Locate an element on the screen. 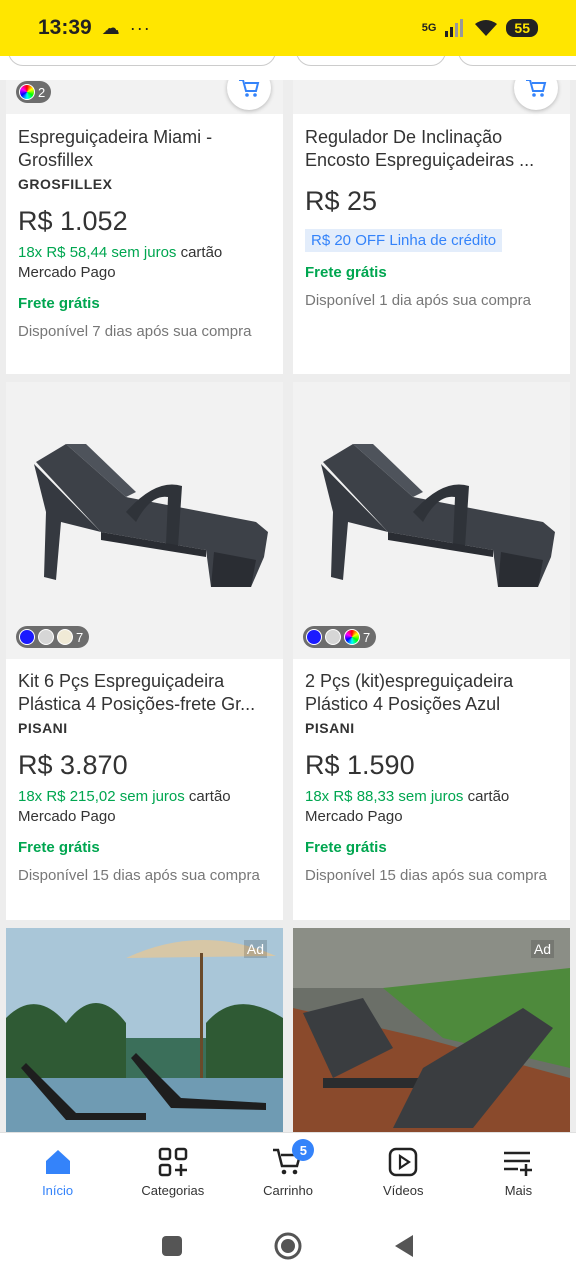 This screenshot has width=576, height=1280. status-right: 5G 55 is located at coordinates (480, 28).